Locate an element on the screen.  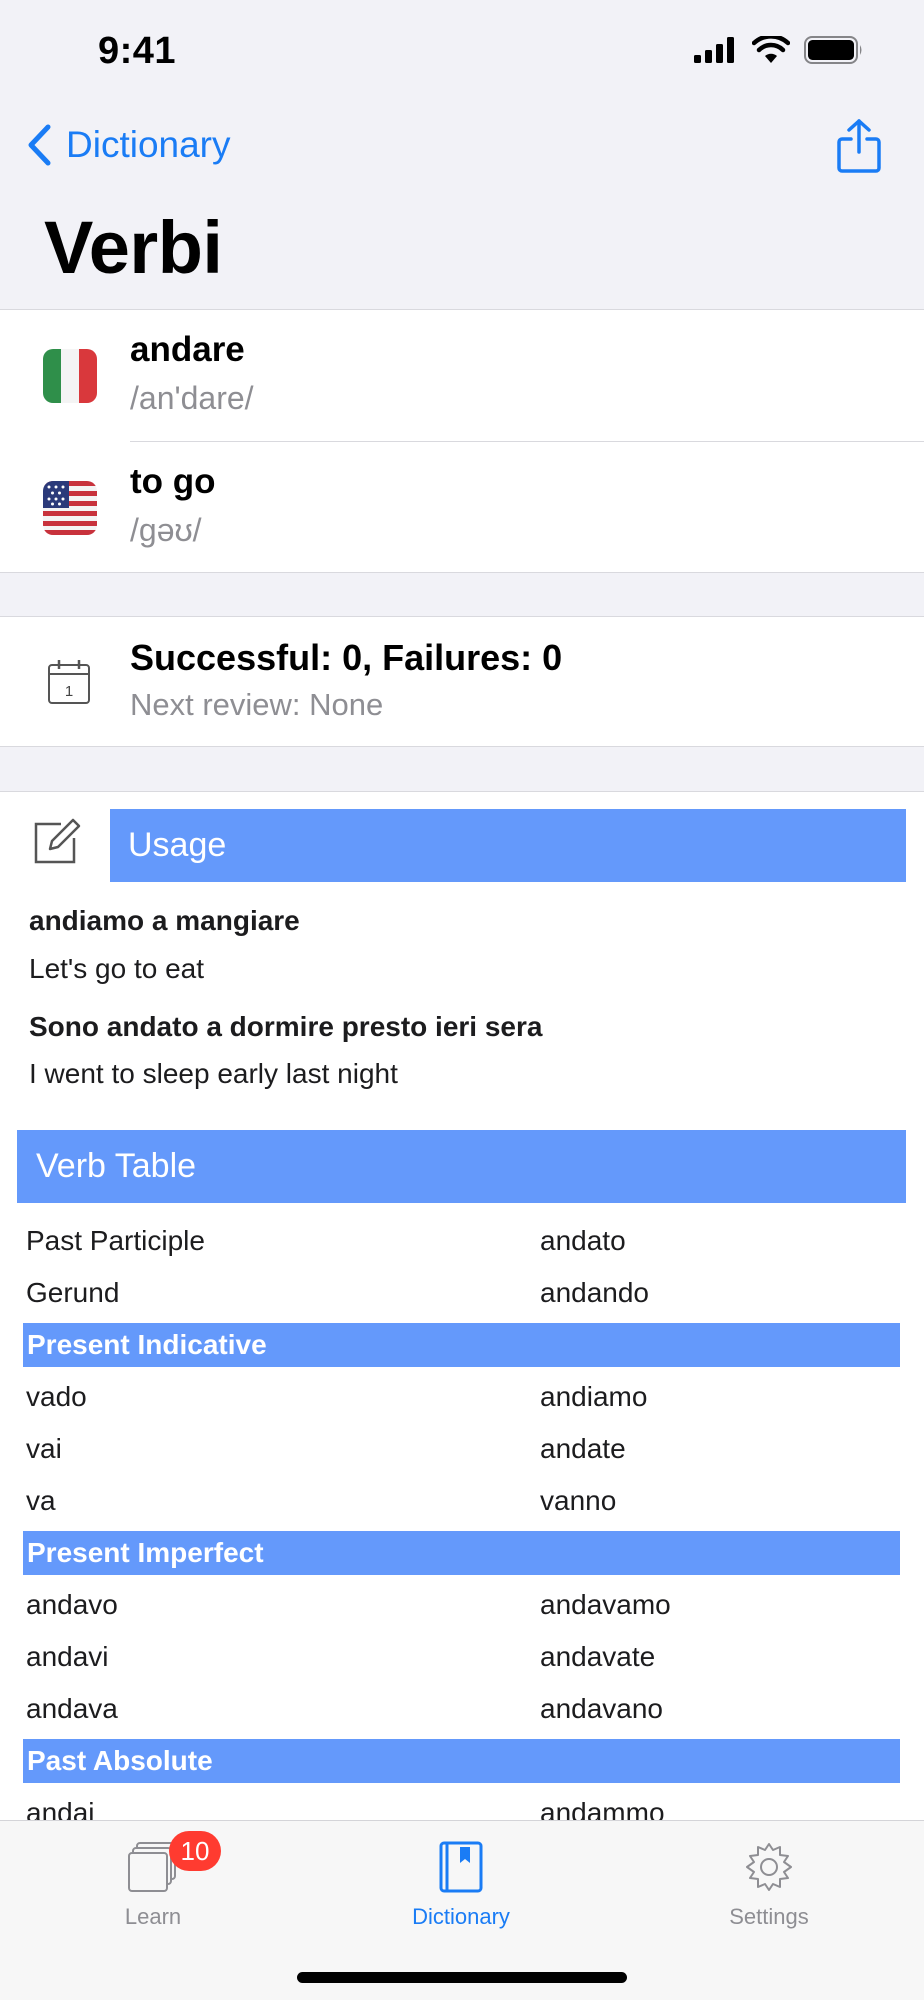
usage-header: Usage is located at coordinates (508, 845).